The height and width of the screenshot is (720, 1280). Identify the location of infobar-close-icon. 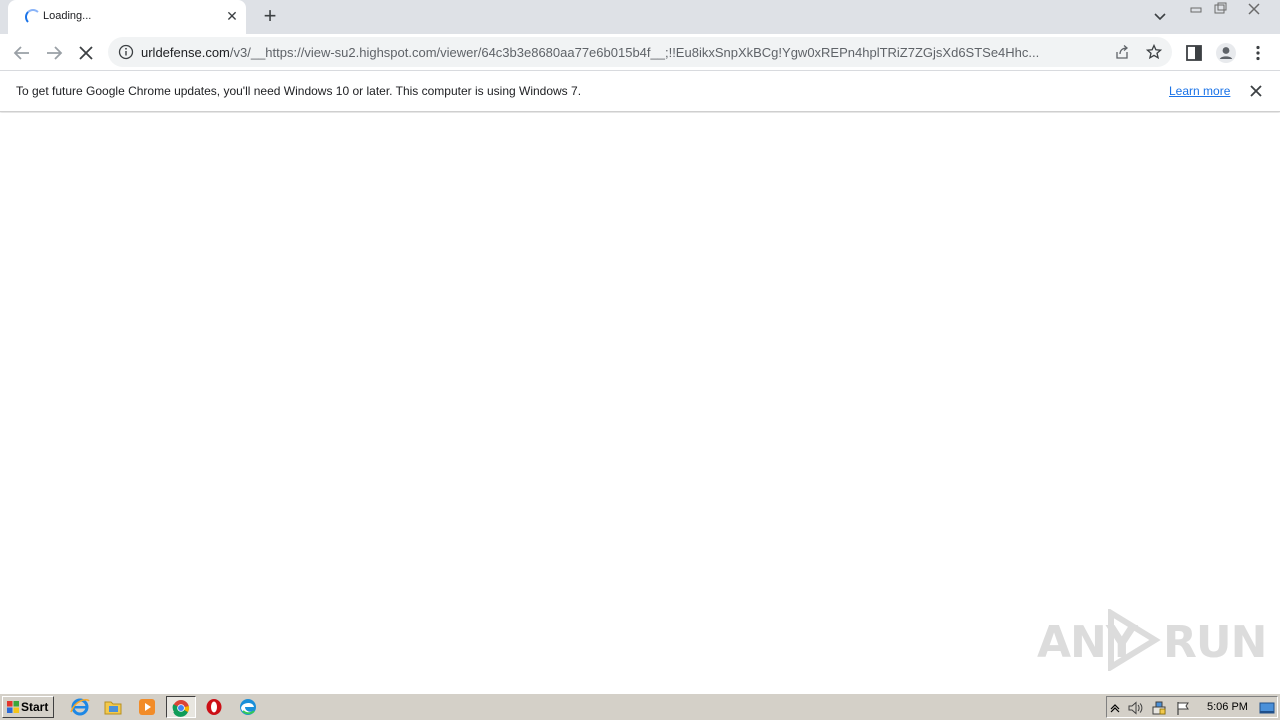
(1256, 91).